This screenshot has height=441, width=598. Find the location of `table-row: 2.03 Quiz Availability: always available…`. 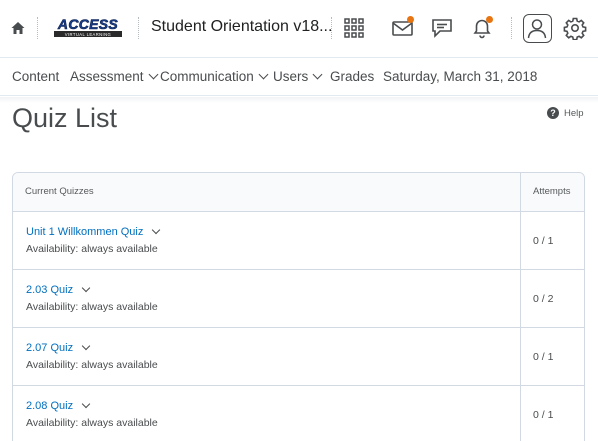

table-row: 2.03 Quiz Availability: always available… is located at coordinates (298, 299).